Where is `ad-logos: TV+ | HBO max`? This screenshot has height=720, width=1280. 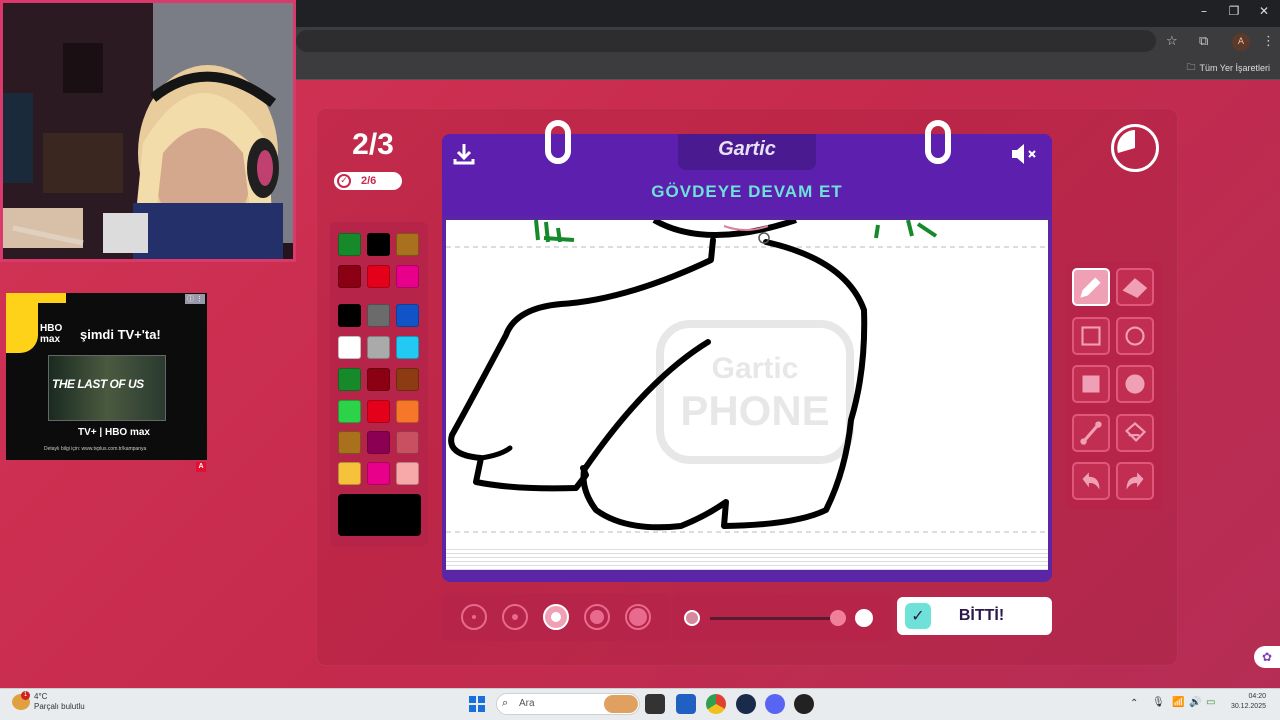
ad-logos: TV+ | HBO max is located at coordinates (114, 432).